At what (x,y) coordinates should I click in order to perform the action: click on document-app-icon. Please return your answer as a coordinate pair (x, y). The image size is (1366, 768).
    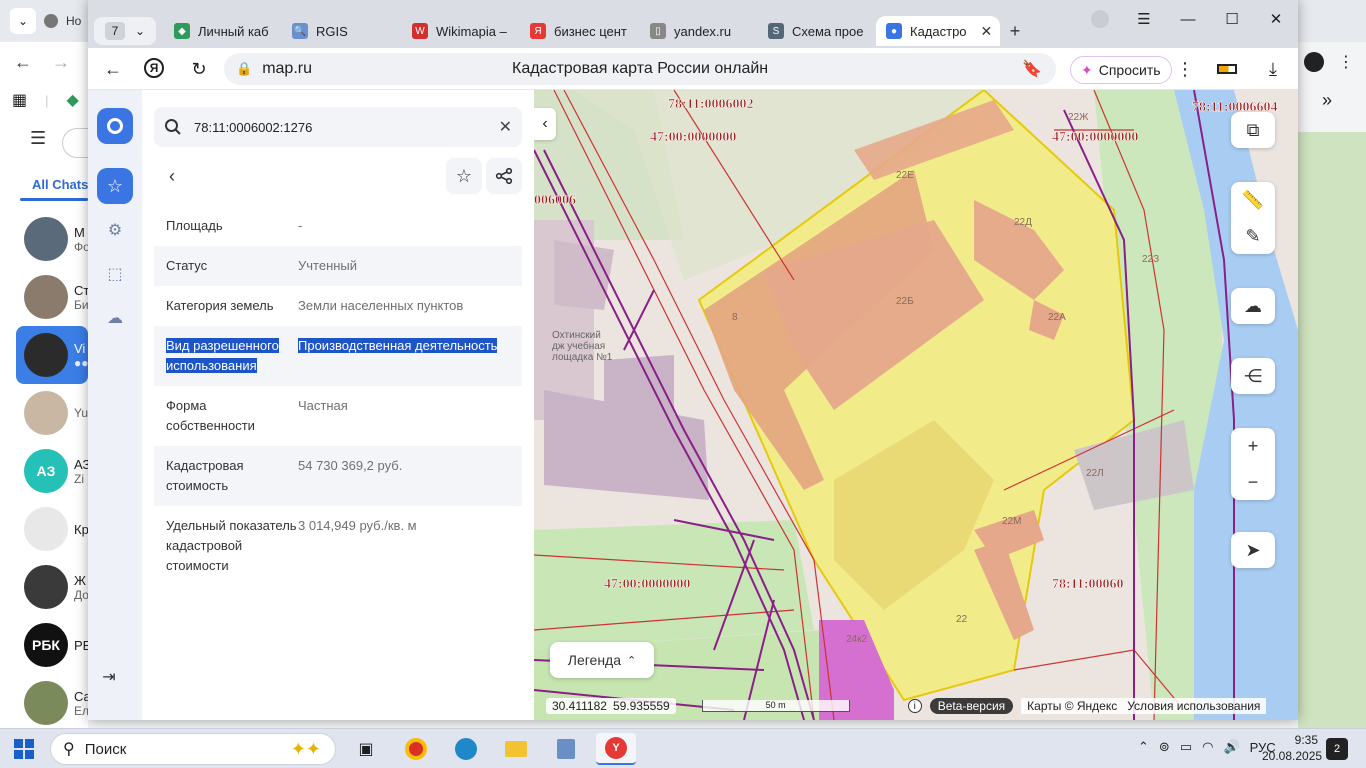
    Looking at the image, I should click on (566, 749).